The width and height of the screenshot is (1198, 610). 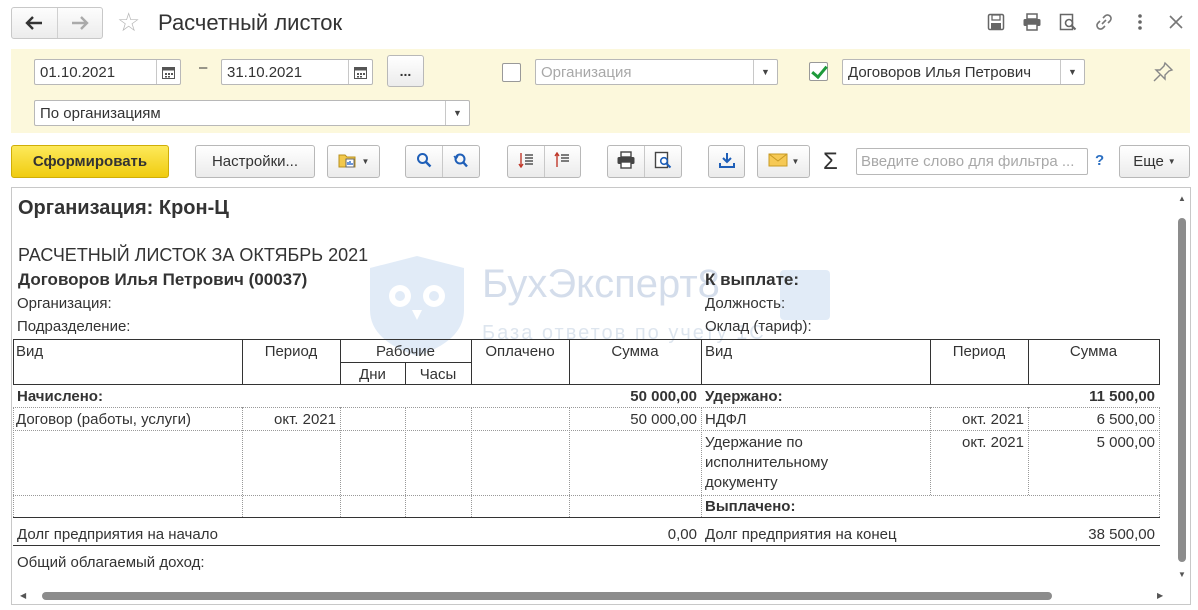 What do you see at coordinates (104, 419) in the screenshot?
I see `accrual-kind: Договор (работы, услуги)` at bounding box center [104, 419].